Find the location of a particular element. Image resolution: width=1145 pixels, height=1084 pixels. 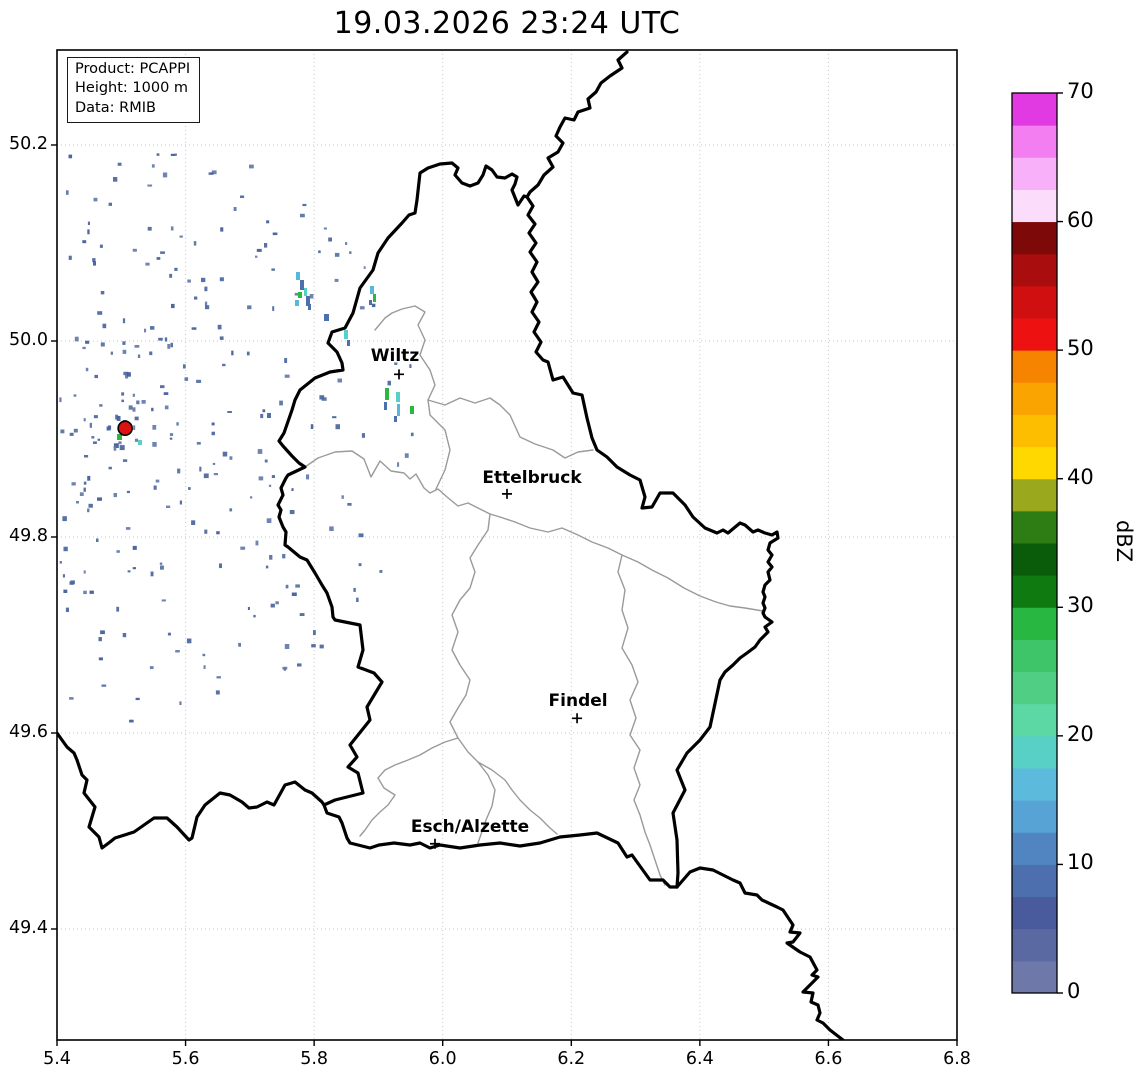

colorbar-tick-label: 60 is located at coordinates (1080, 219).